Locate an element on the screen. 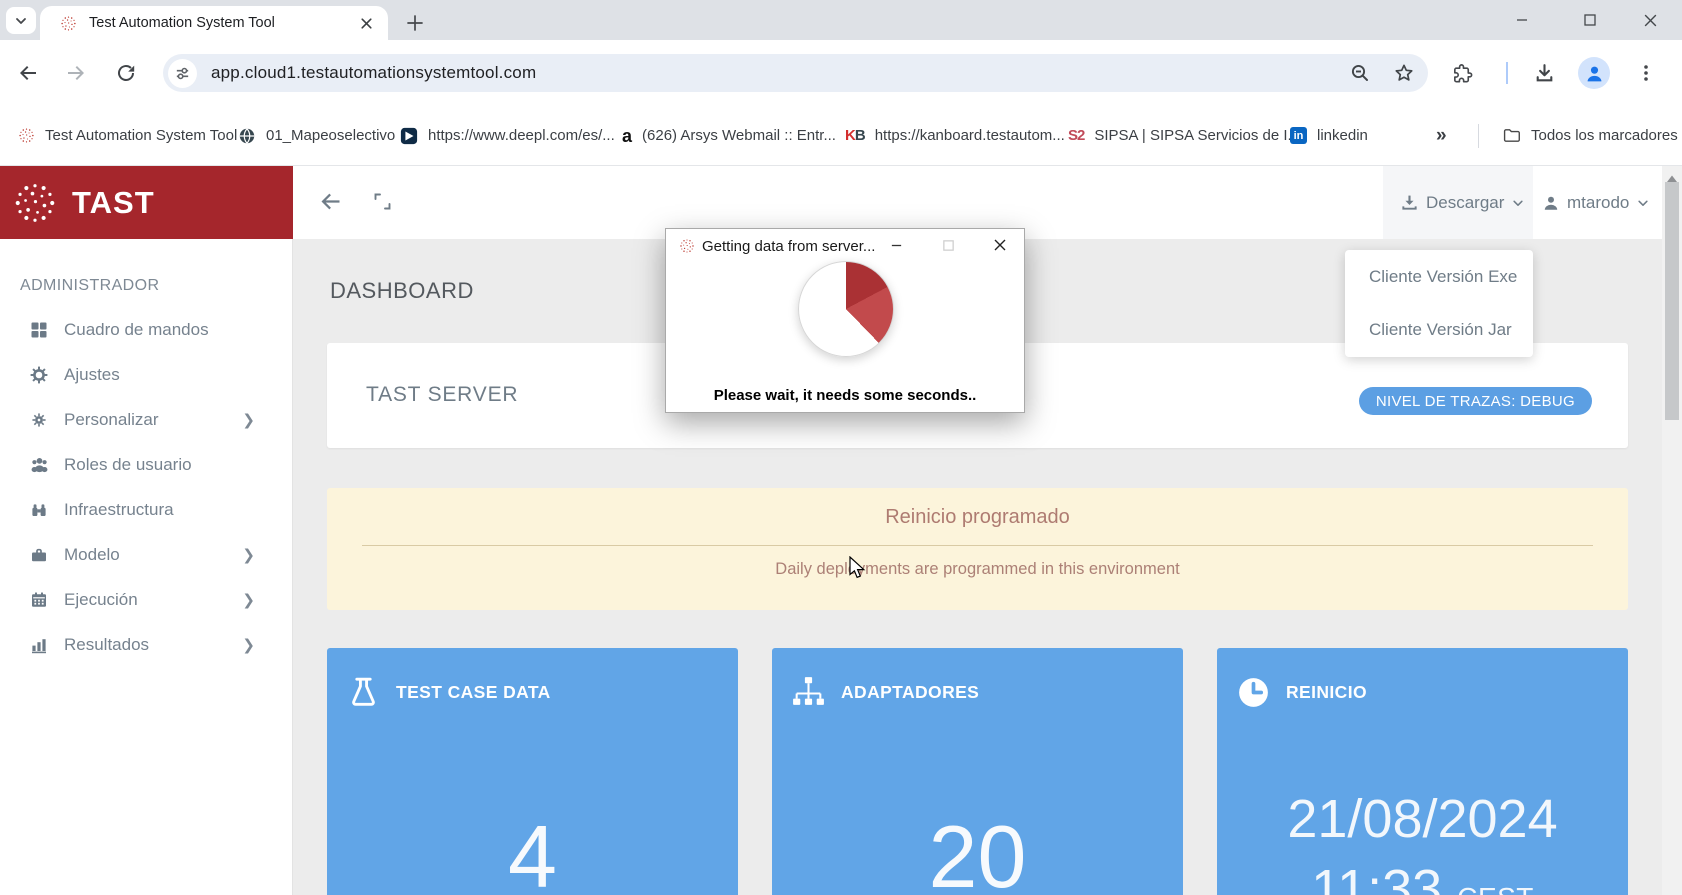 This screenshot has width=1682, height=895. browser-menu-button is located at coordinates (1646, 73).